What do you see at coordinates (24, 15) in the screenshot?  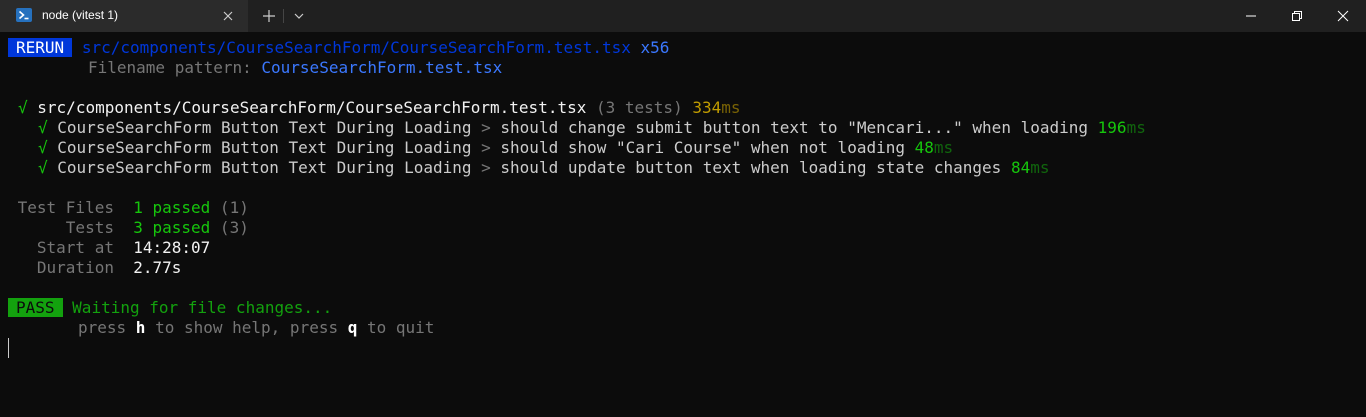 I see `powershell-icon` at bounding box center [24, 15].